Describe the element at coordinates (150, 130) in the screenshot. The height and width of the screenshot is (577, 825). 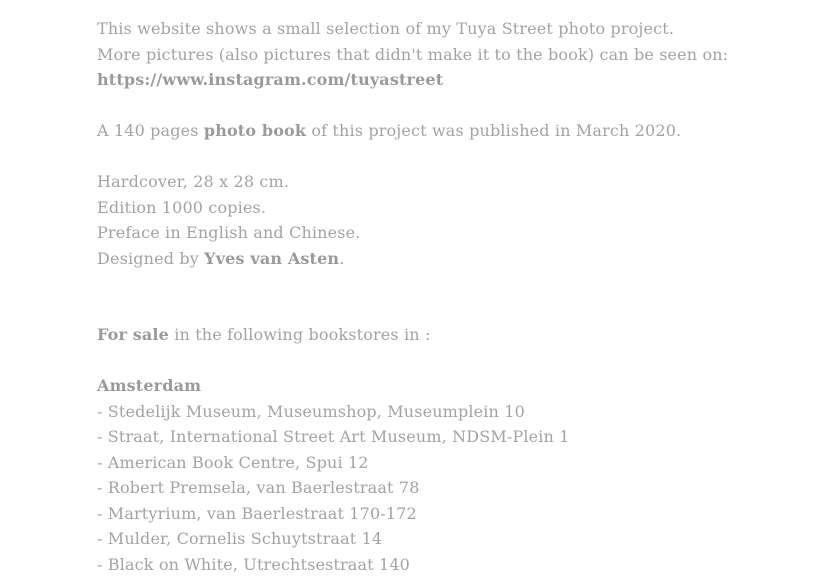
I see `photo-book-prefix: A 140 pages` at that location.